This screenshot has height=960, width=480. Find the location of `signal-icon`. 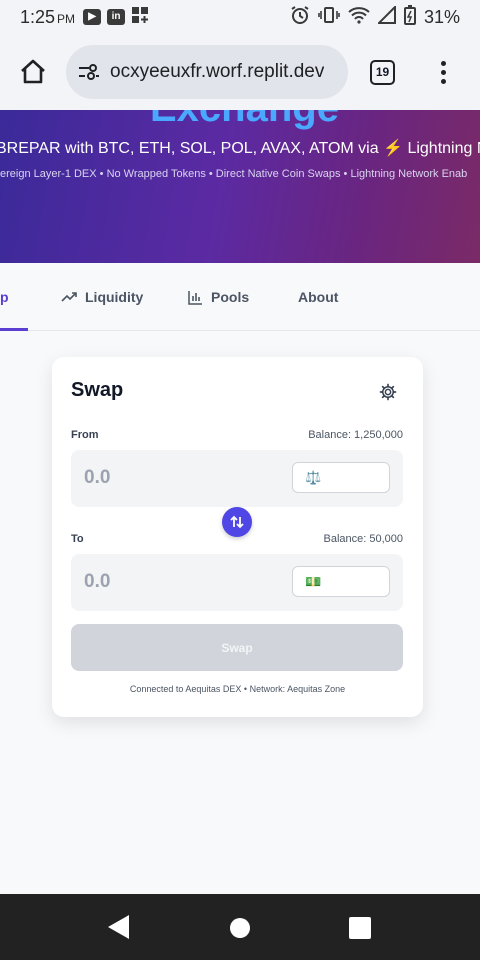

signal-icon is located at coordinates (386, 16).